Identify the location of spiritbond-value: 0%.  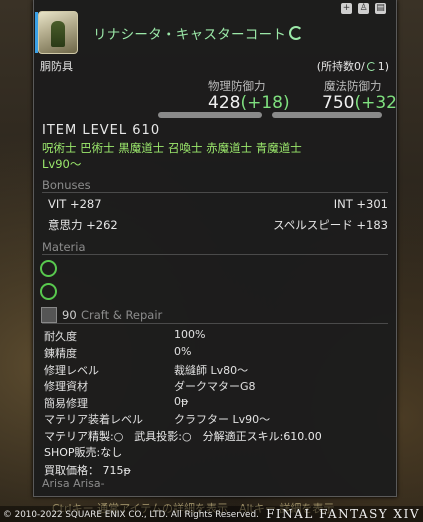
(183, 351).